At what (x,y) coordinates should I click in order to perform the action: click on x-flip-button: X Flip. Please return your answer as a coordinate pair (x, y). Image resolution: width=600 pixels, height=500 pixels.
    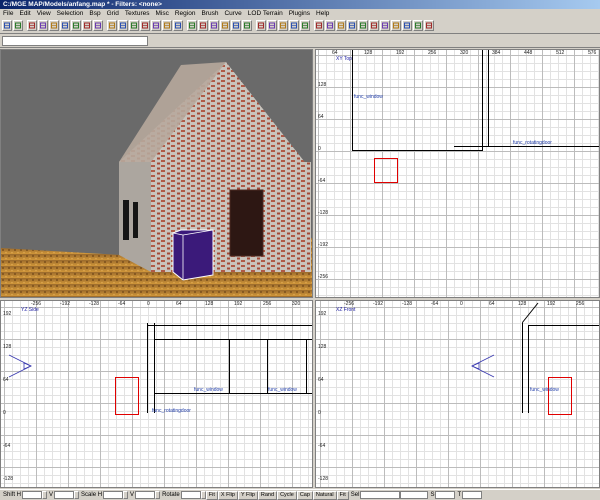
    Looking at the image, I should click on (227, 495).